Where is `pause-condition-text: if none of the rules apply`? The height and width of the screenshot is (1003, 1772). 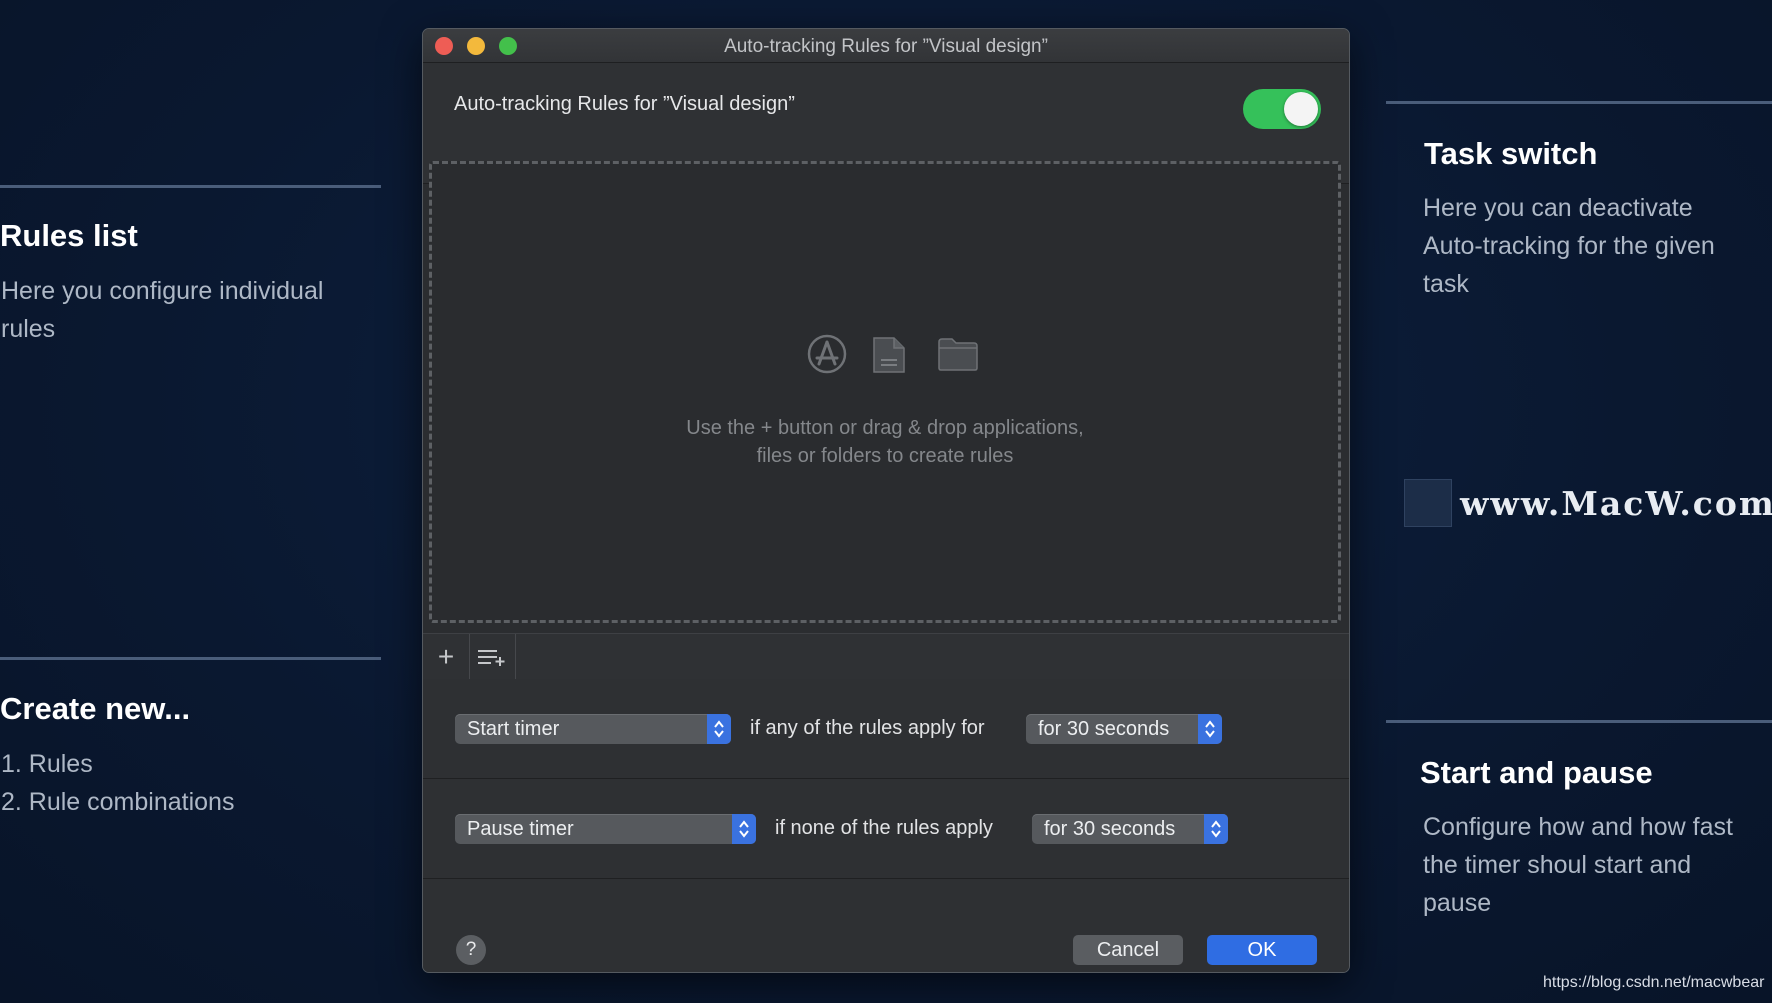
pause-condition-text: if none of the rules apply is located at coordinates (884, 828).